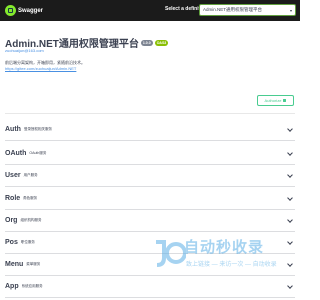  Describe the element at coordinates (146, 42) in the screenshot. I see `version-badge: 1.0.0` at that location.